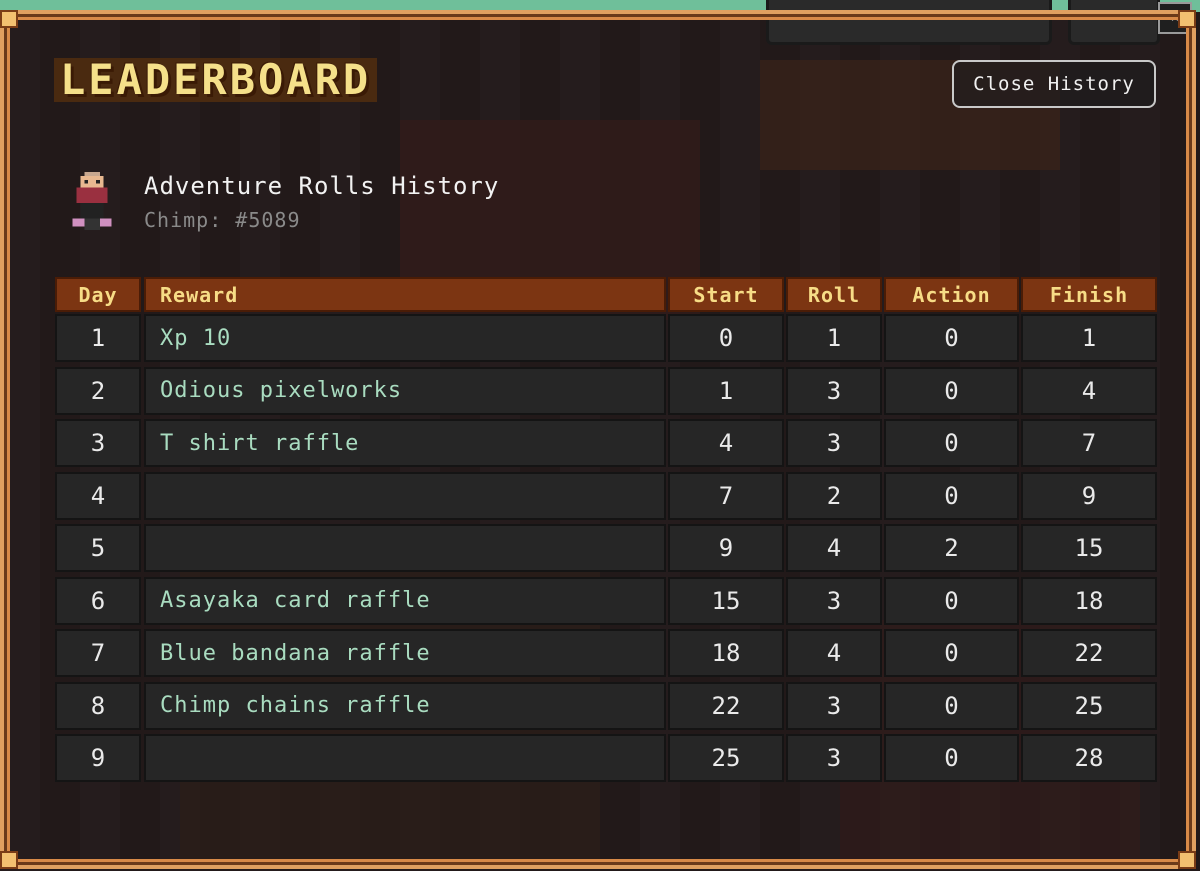 This screenshot has width=1200, height=871. What do you see at coordinates (834, 495) in the screenshot?
I see `cell-roll: 2` at bounding box center [834, 495].